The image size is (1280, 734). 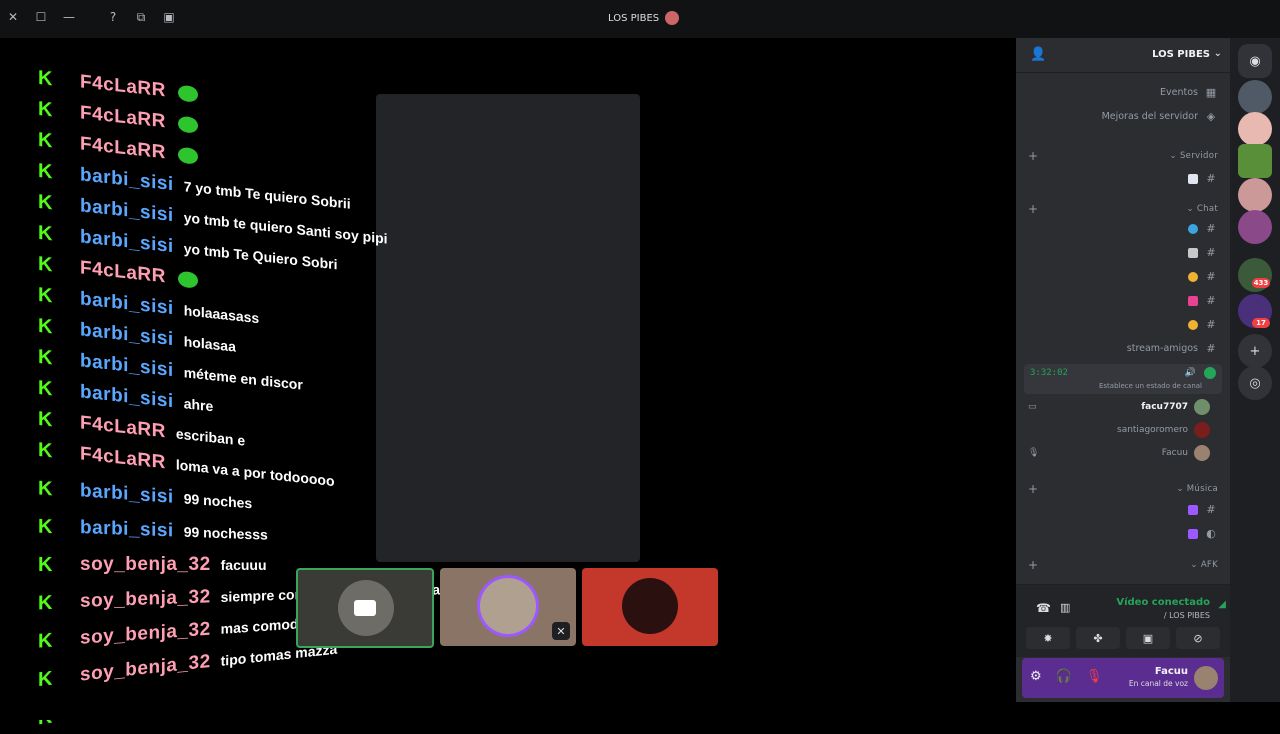 What do you see at coordinates (221, 313) in the screenshot?
I see `chat-message-text: holaaasass` at bounding box center [221, 313].